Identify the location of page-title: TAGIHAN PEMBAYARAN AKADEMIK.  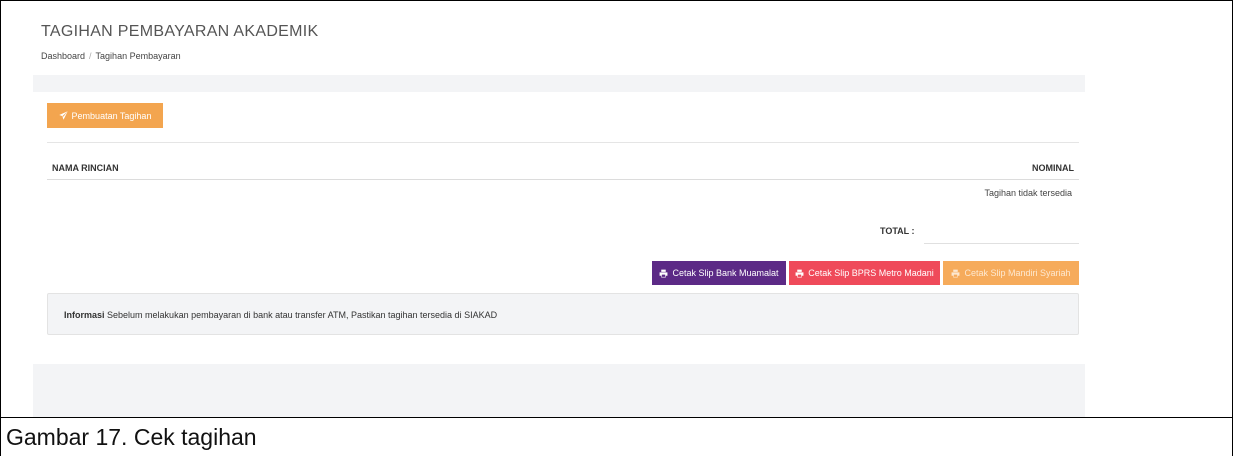
(180, 31).